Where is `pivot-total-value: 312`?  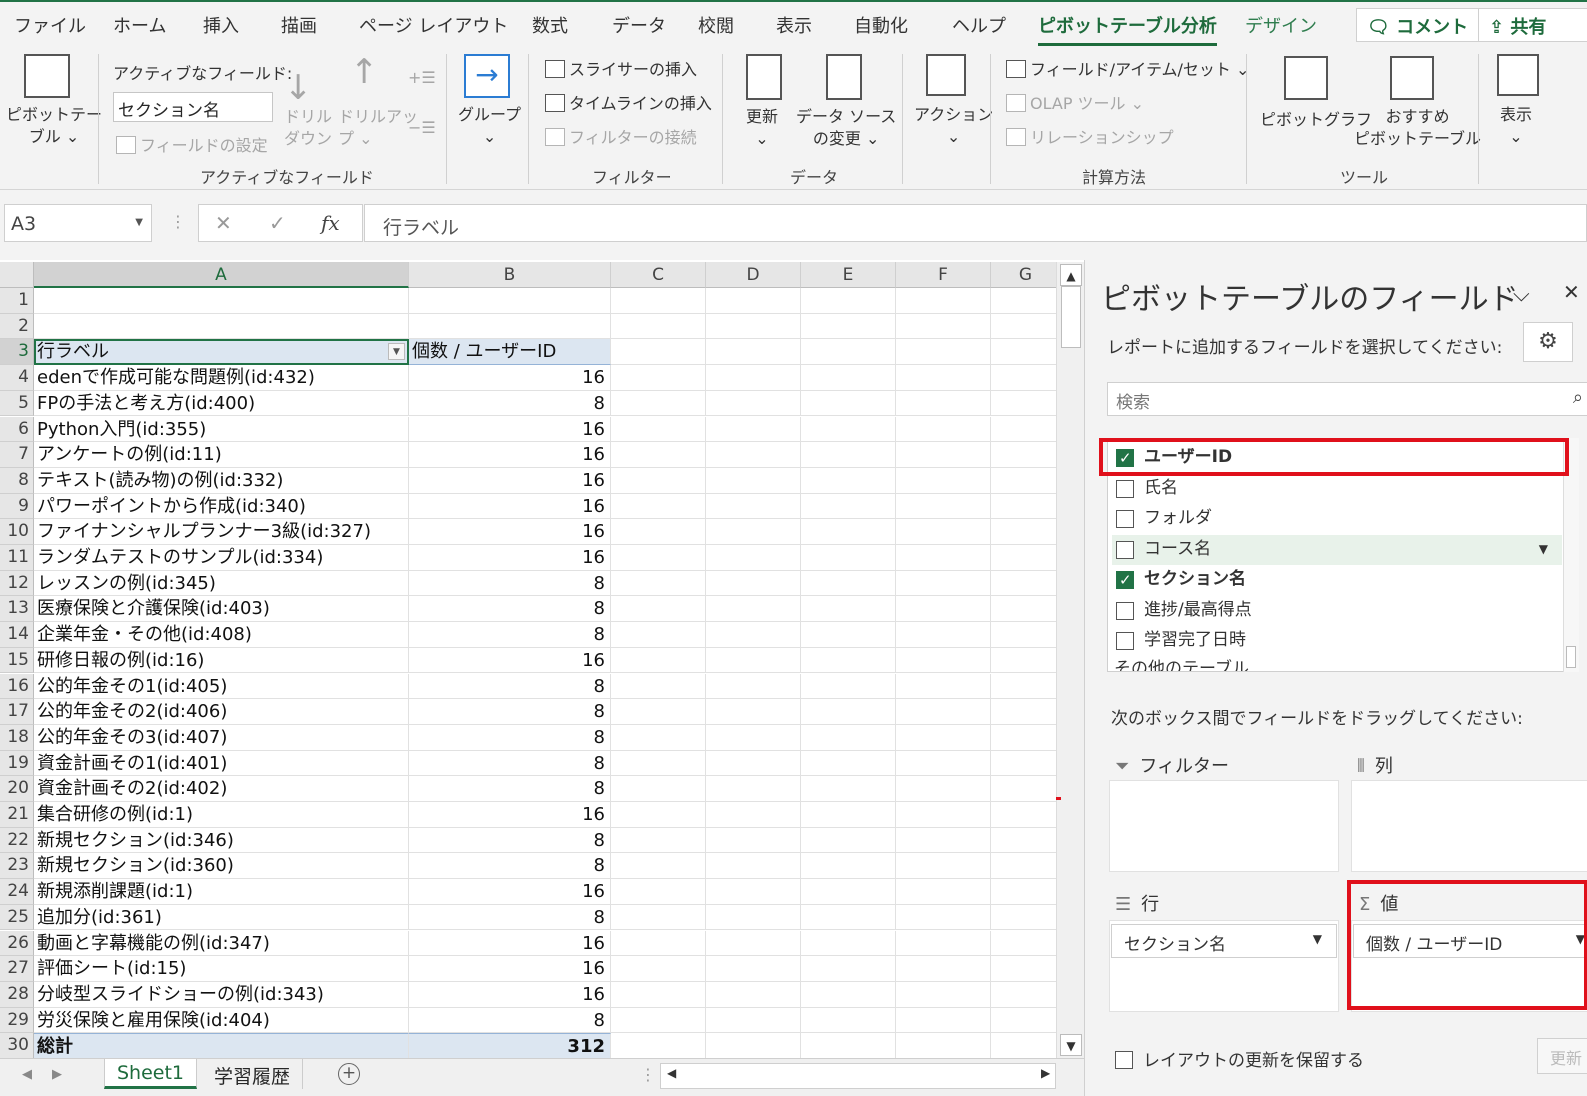
pivot-total-value: 312 is located at coordinates (510, 1046).